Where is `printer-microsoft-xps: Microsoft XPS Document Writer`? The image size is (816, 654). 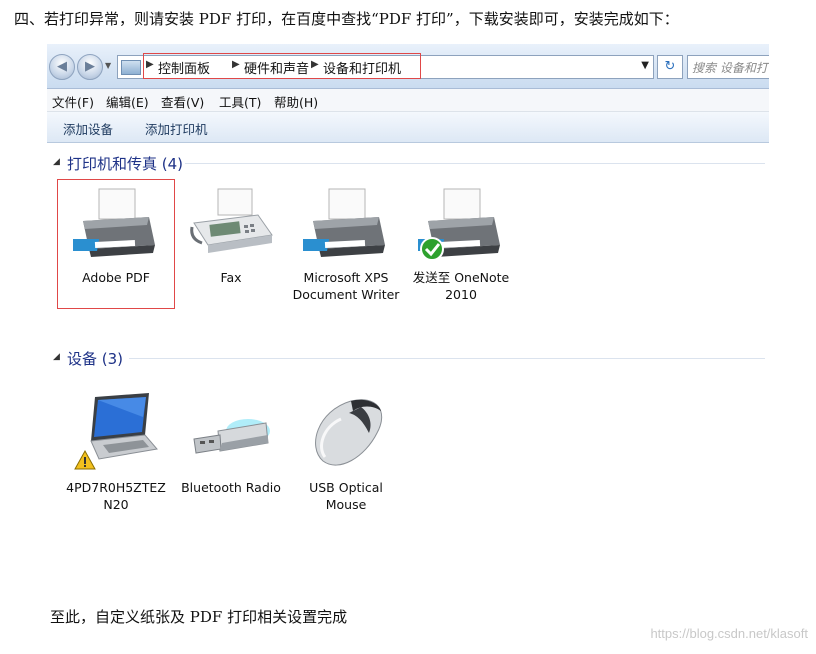
printer-microsoft-xps: Microsoft XPS Document Writer is located at coordinates (346, 253).